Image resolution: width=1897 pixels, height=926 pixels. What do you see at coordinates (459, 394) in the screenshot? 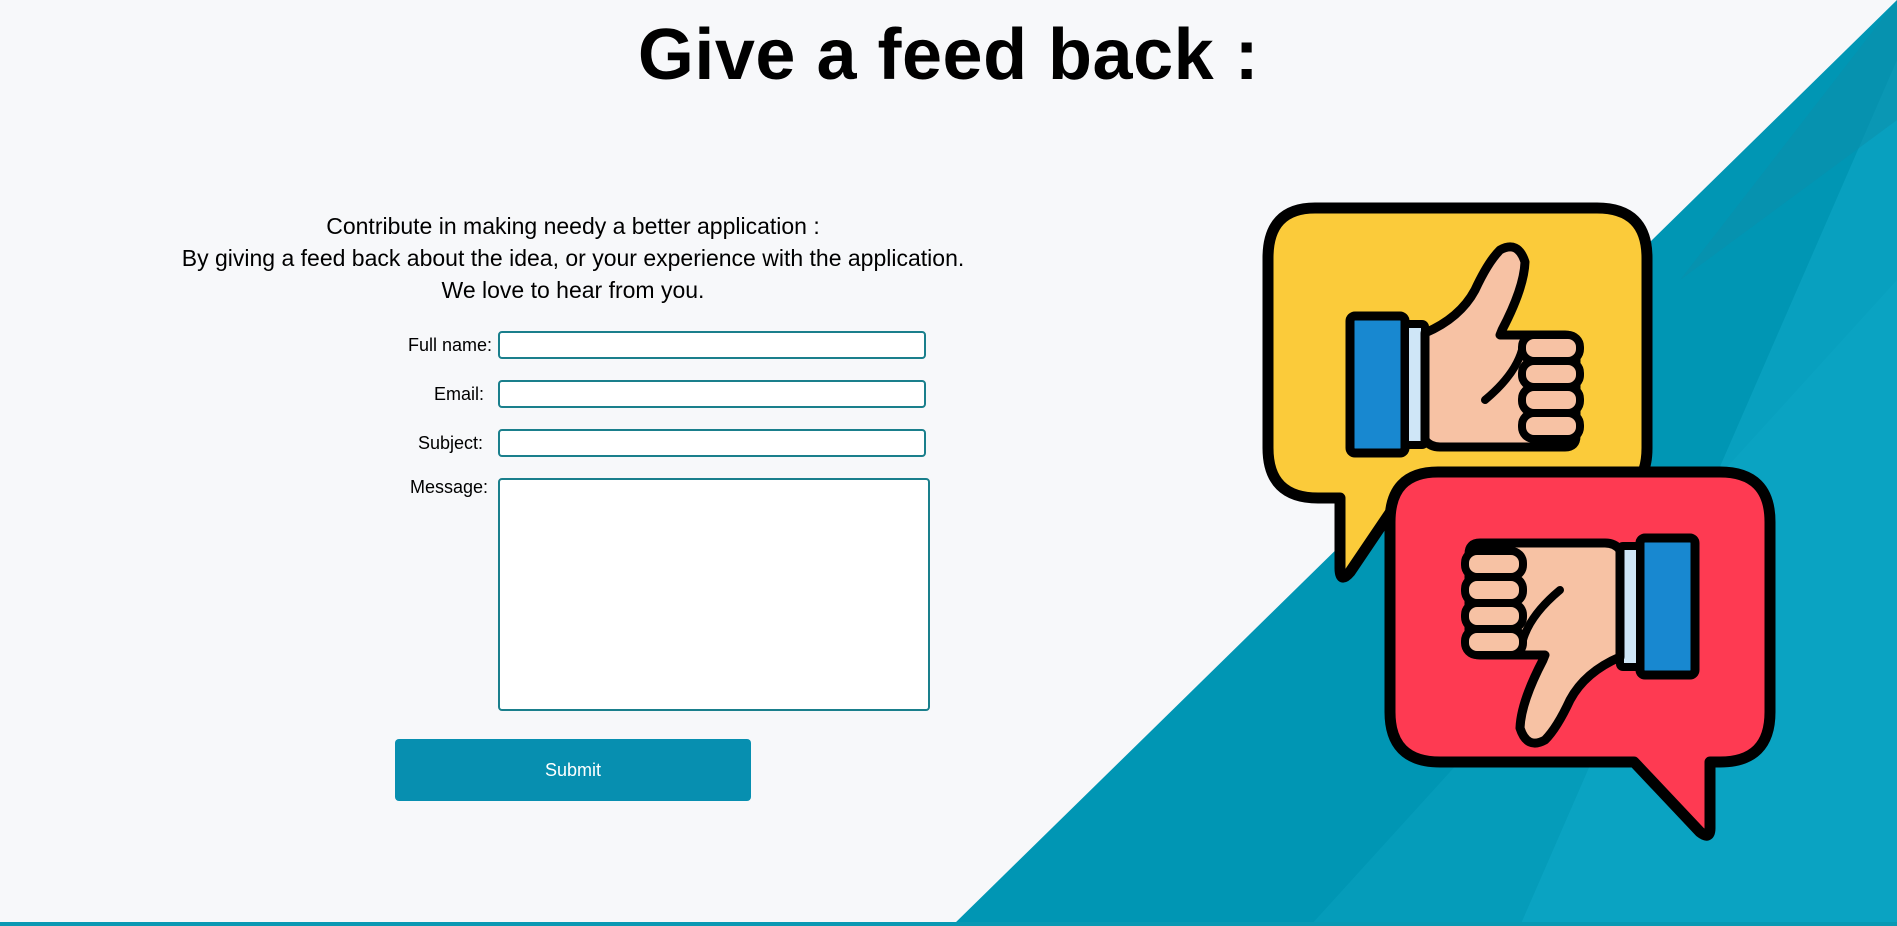
I see `email-label: Email:` at bounding box center [459, 394].